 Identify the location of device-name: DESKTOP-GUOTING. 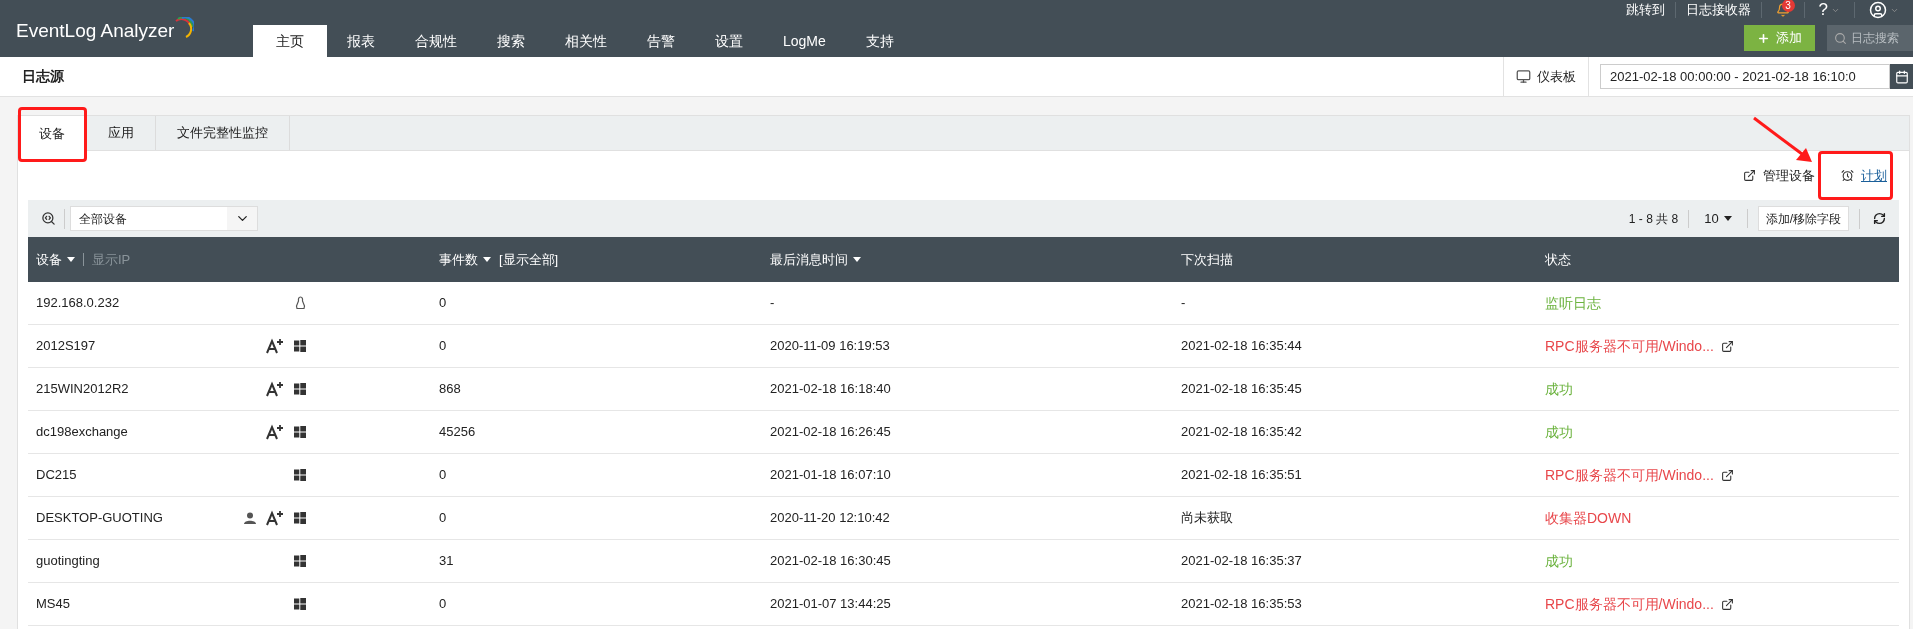
(116, 518).